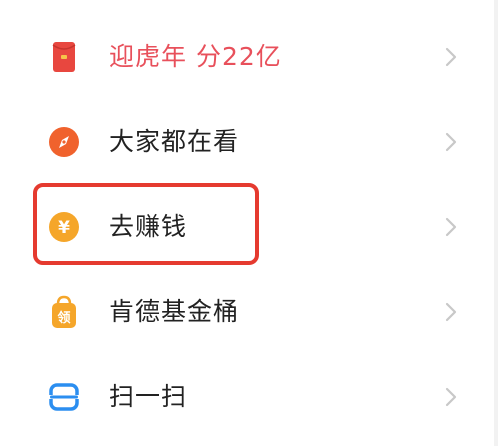 This screenshot has width=498, height=446. Describe the element at coordinates (496, 223) in the screenshot. I see `scrollbar-track` at that location.